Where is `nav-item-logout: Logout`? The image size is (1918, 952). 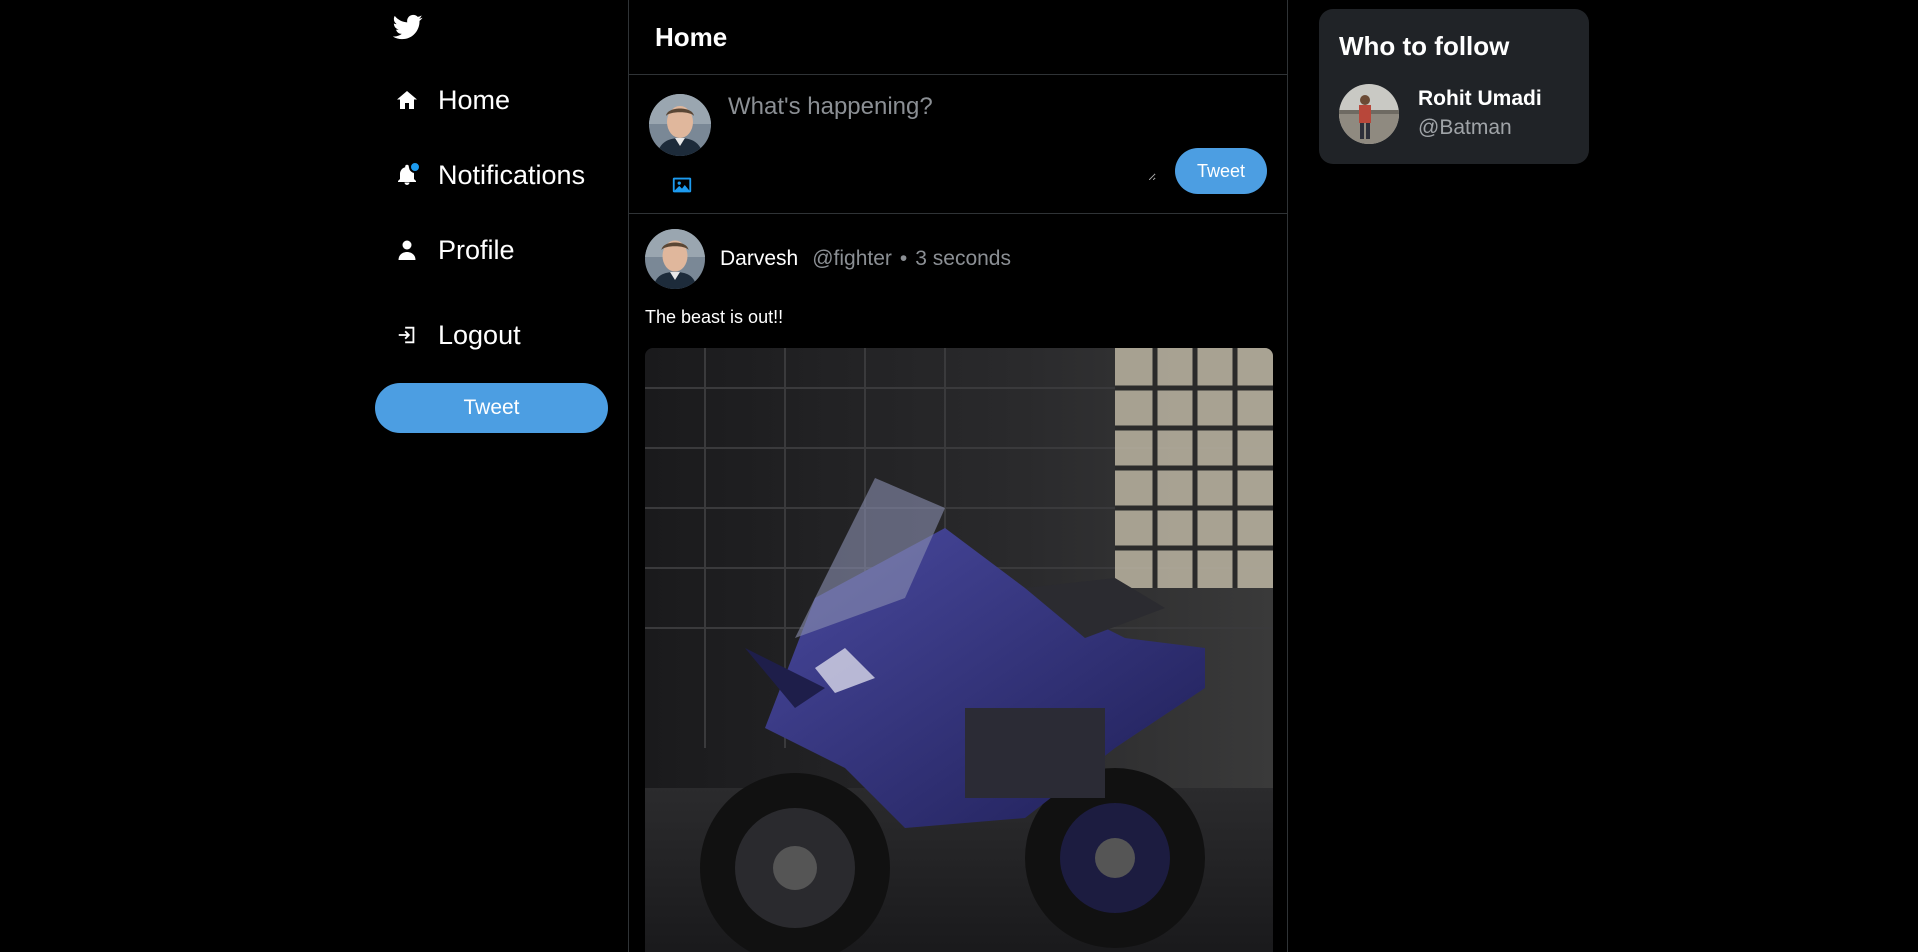 nav-item-logout: Logout is located at coordinates (457, 335).